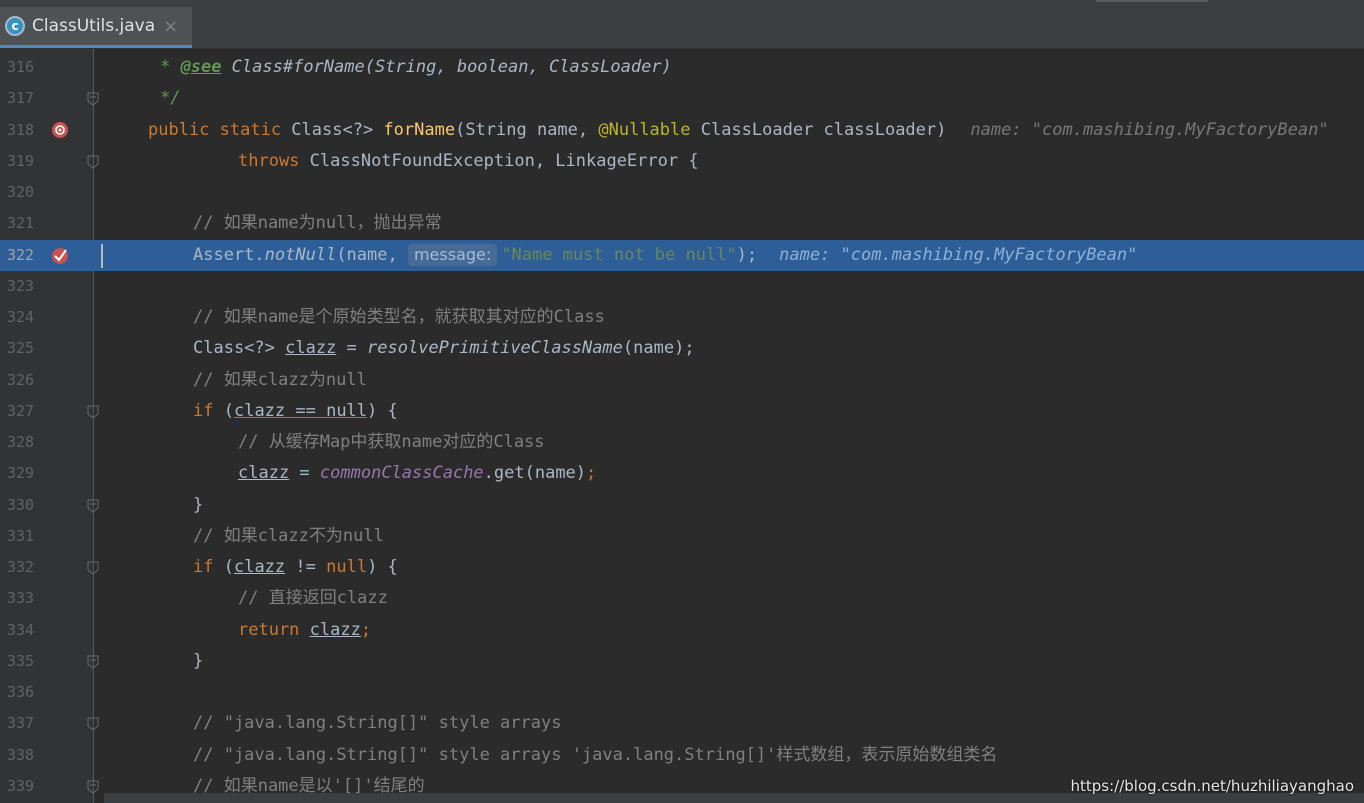  What do you see at coordinates (818, 129) in the screenshot?
I see `params: ClassLoader classLoader)` at bounding box center [818, 129].